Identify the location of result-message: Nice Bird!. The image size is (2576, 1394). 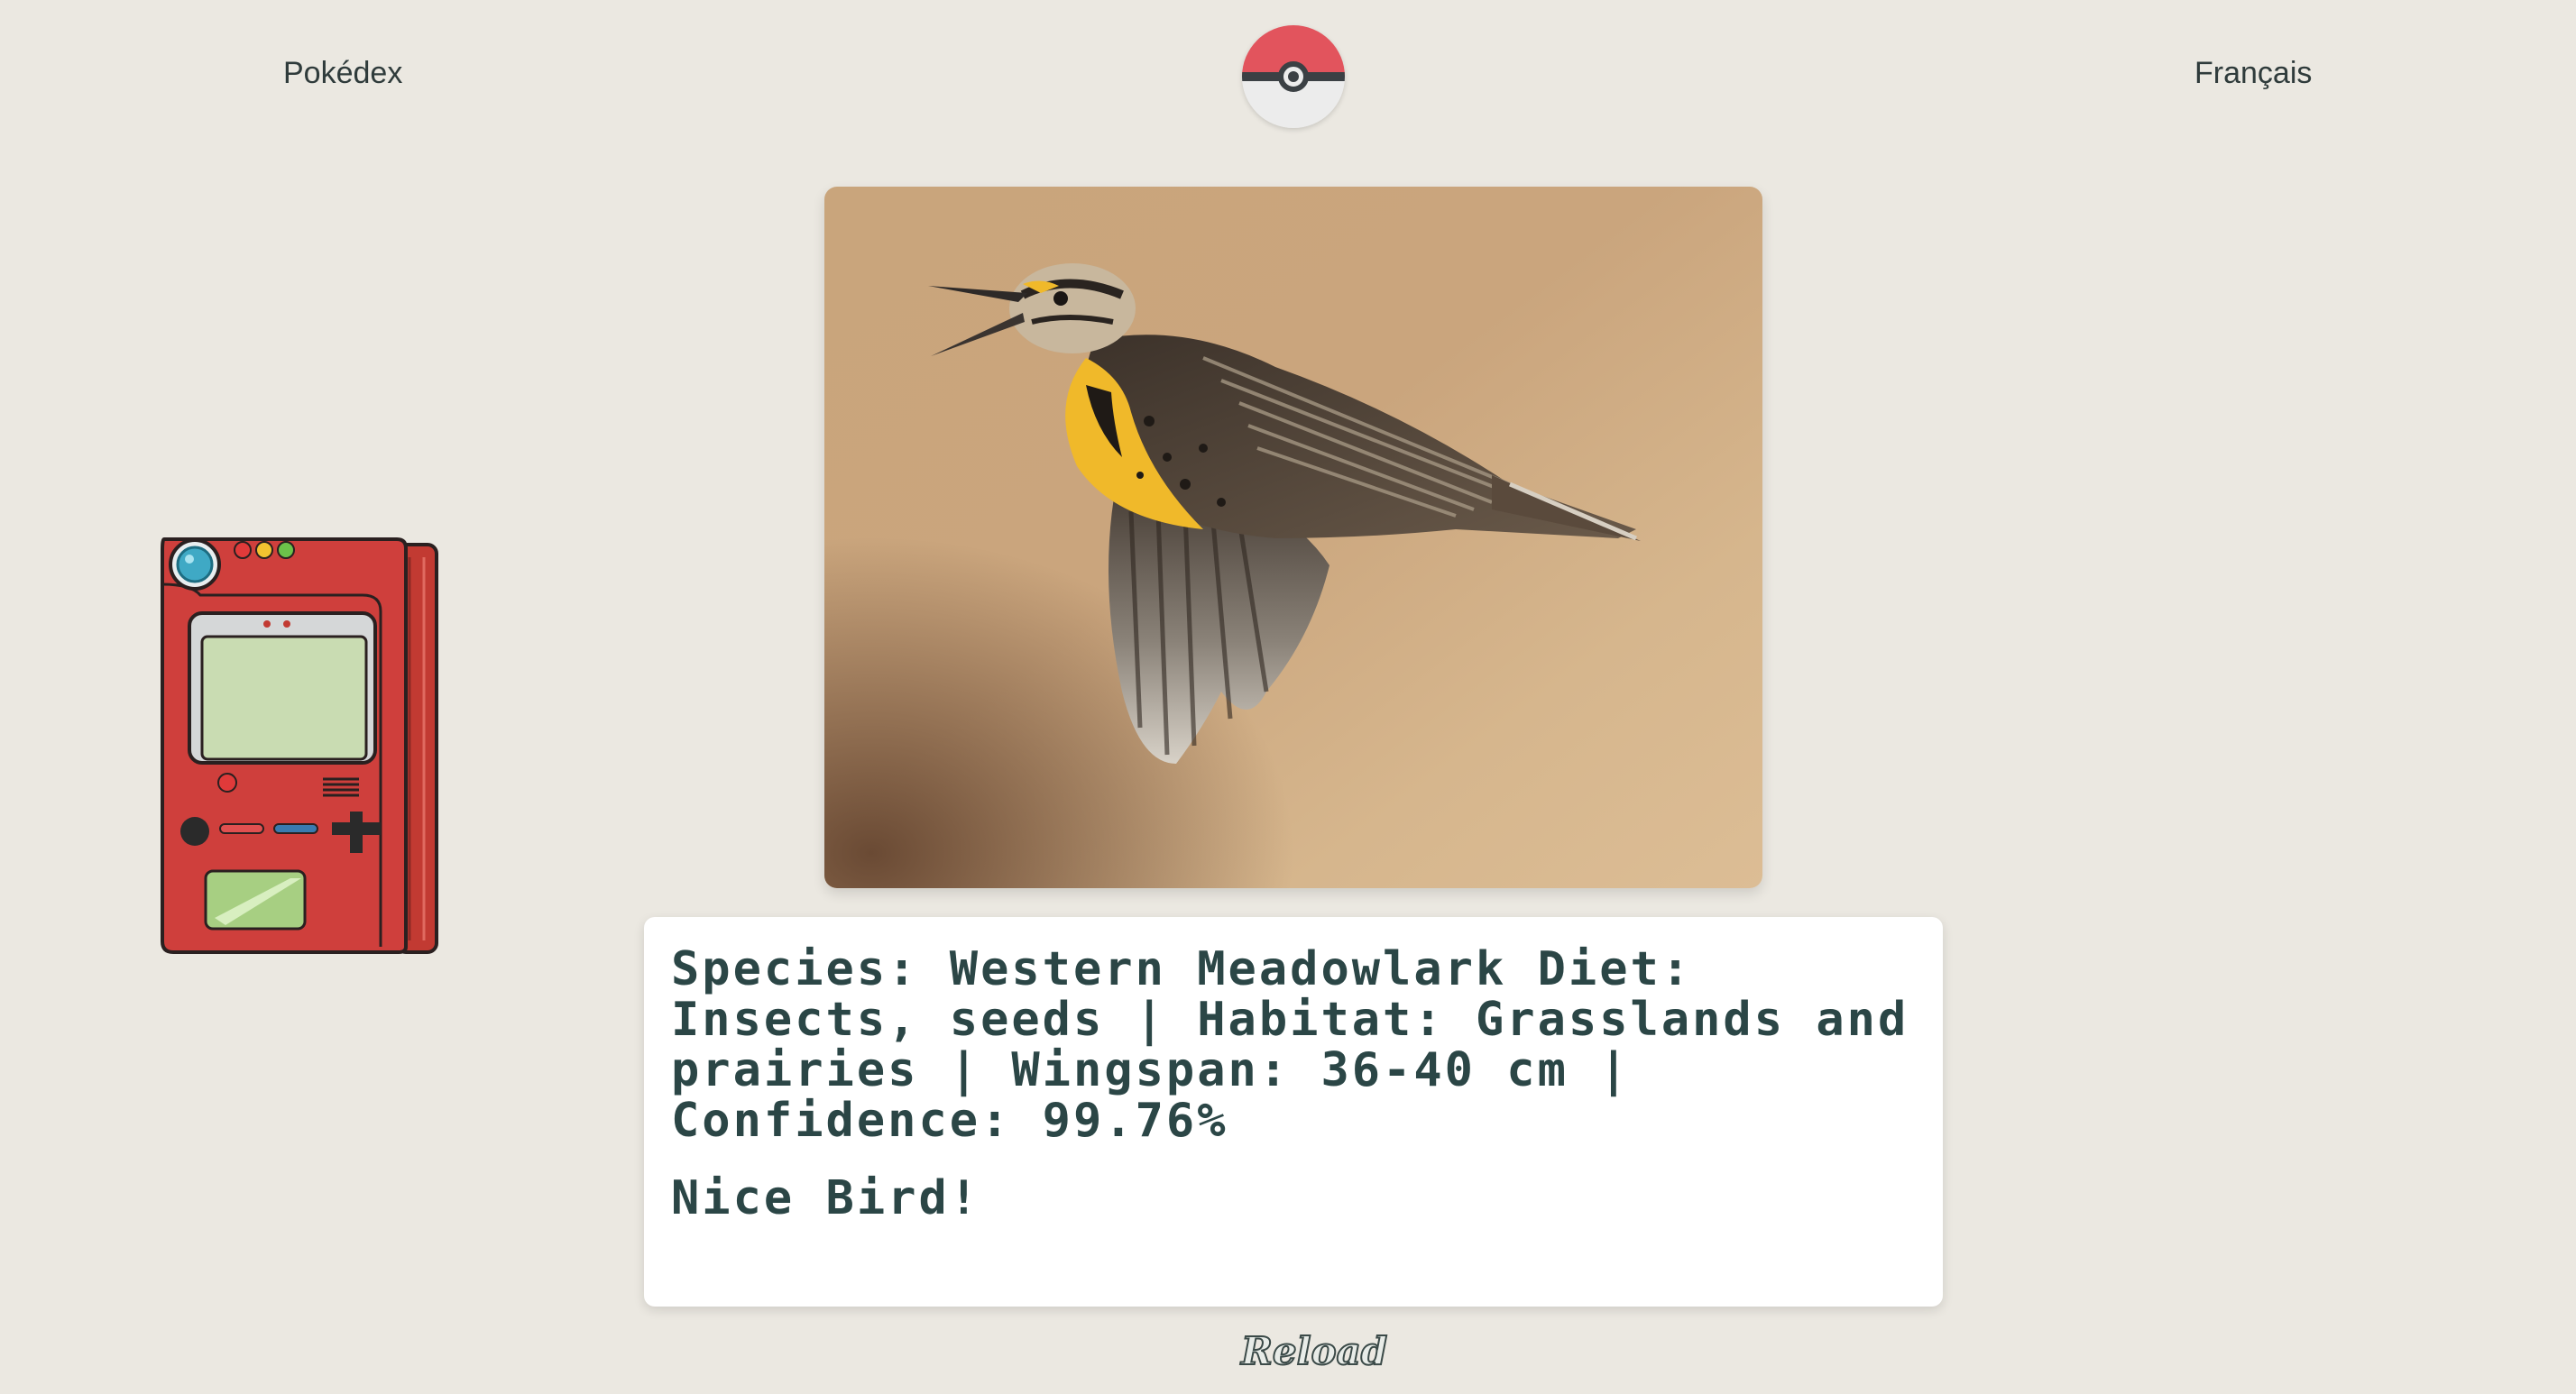
(826, 1198).